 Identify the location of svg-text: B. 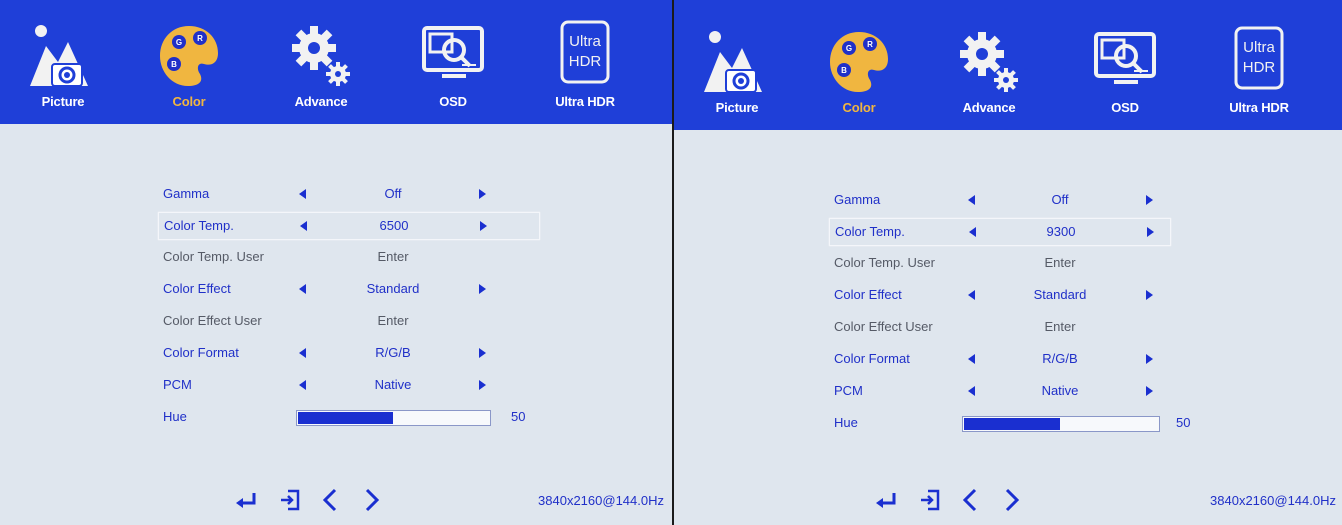
(844, 70).